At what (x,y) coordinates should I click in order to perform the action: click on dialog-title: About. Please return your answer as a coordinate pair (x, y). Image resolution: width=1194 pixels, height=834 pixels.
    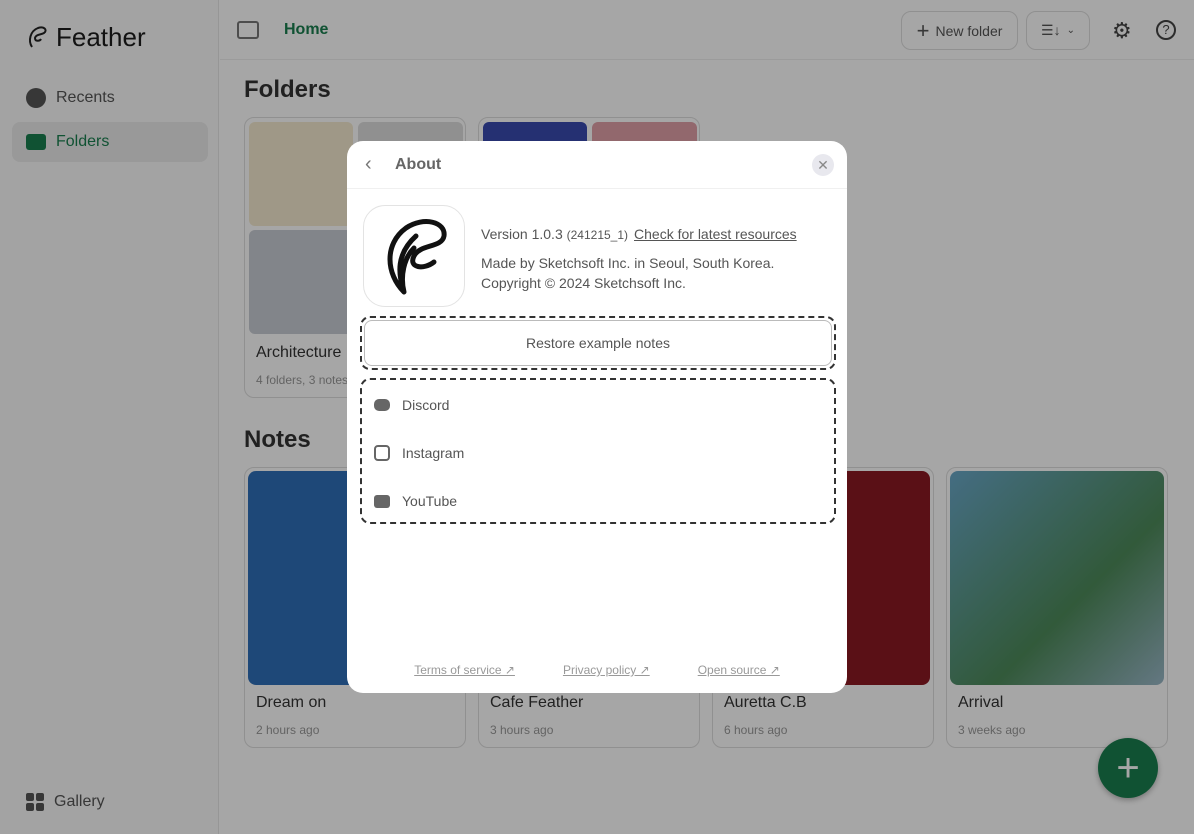
    Looking at the image, I should click on (418, 164).